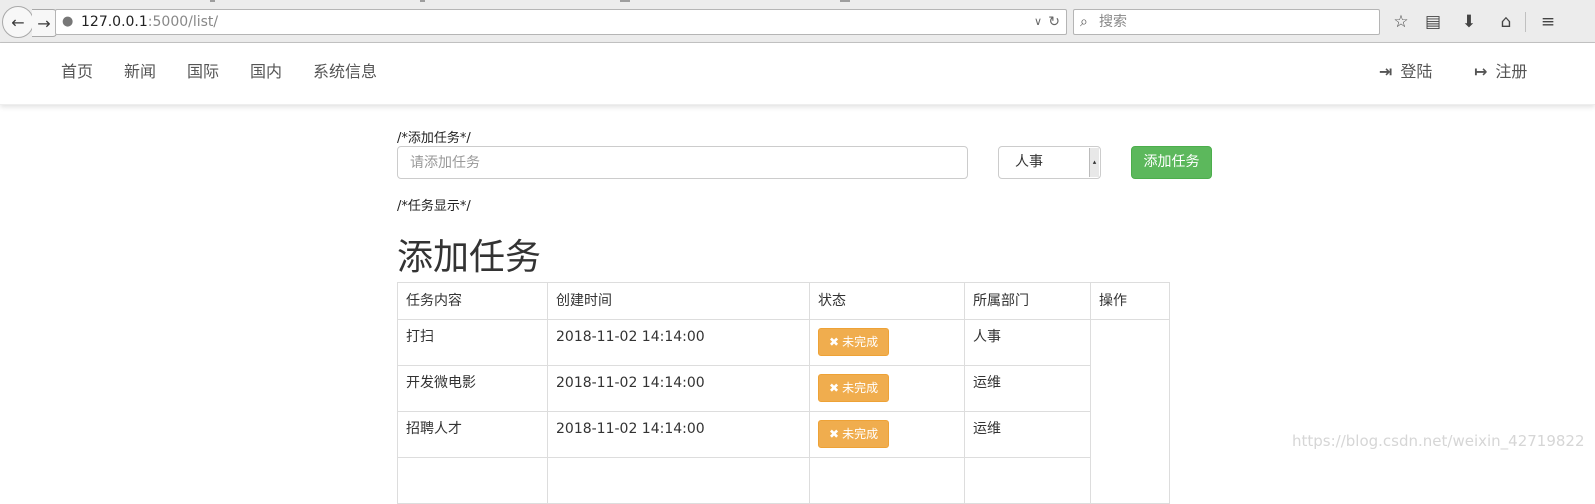 This screenshot has width=1595, height=504. I want to click on login-label: 登陆, so click(1416, 71).